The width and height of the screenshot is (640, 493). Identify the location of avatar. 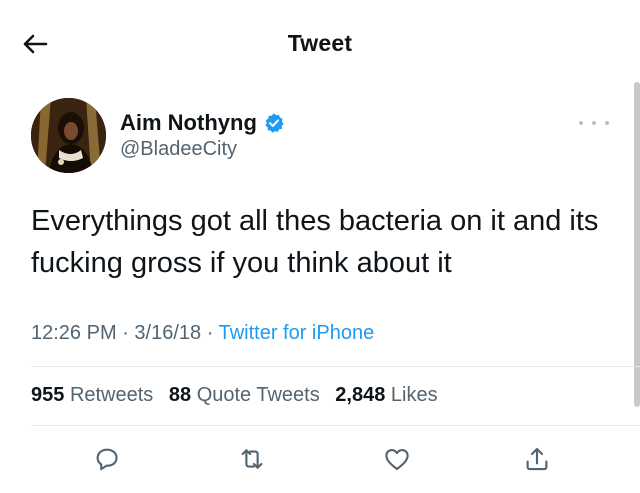
(68, 135).